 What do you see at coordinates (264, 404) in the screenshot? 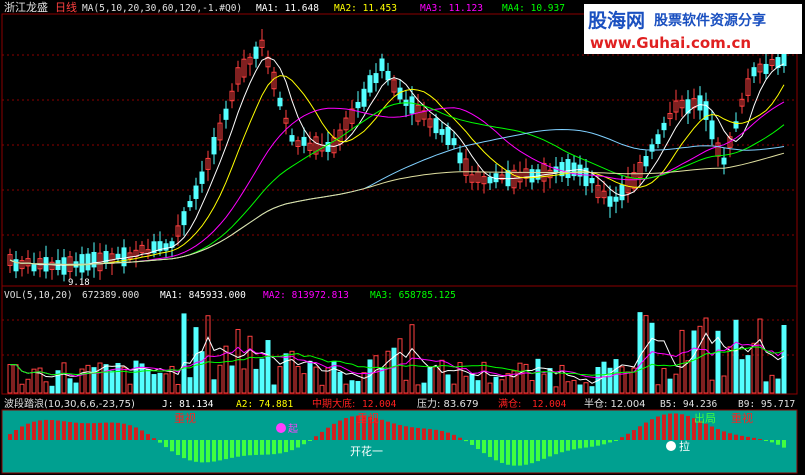
I see `osc-a2: A2: 74.881` at bounding box center [264, 404].